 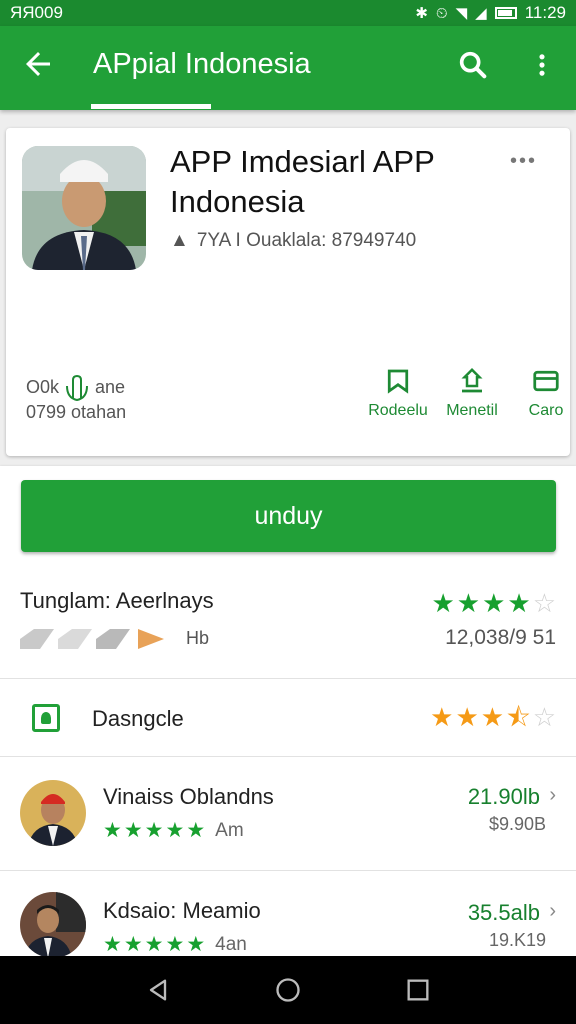 What do you see at coordinates (158, 990) in the screenshot?
I see `nav-back-icon` at bounding box center [158, 990].